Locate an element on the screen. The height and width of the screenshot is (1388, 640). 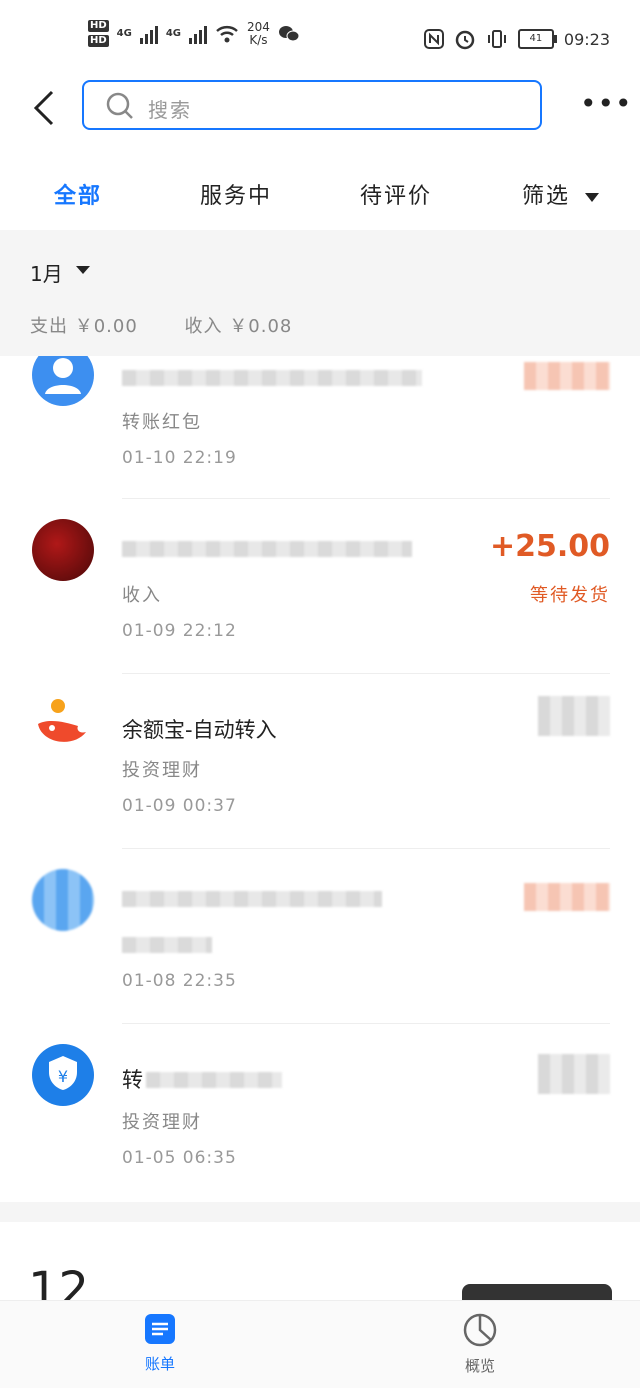
income-total: 收入 ￥0.08 is located at coordinates (238, 326).